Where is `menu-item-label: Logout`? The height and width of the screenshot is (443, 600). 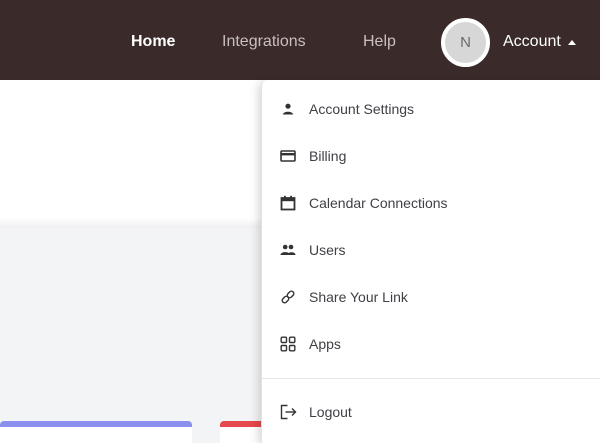 menu-item-label: Logout is located at coordinates (330, 412).